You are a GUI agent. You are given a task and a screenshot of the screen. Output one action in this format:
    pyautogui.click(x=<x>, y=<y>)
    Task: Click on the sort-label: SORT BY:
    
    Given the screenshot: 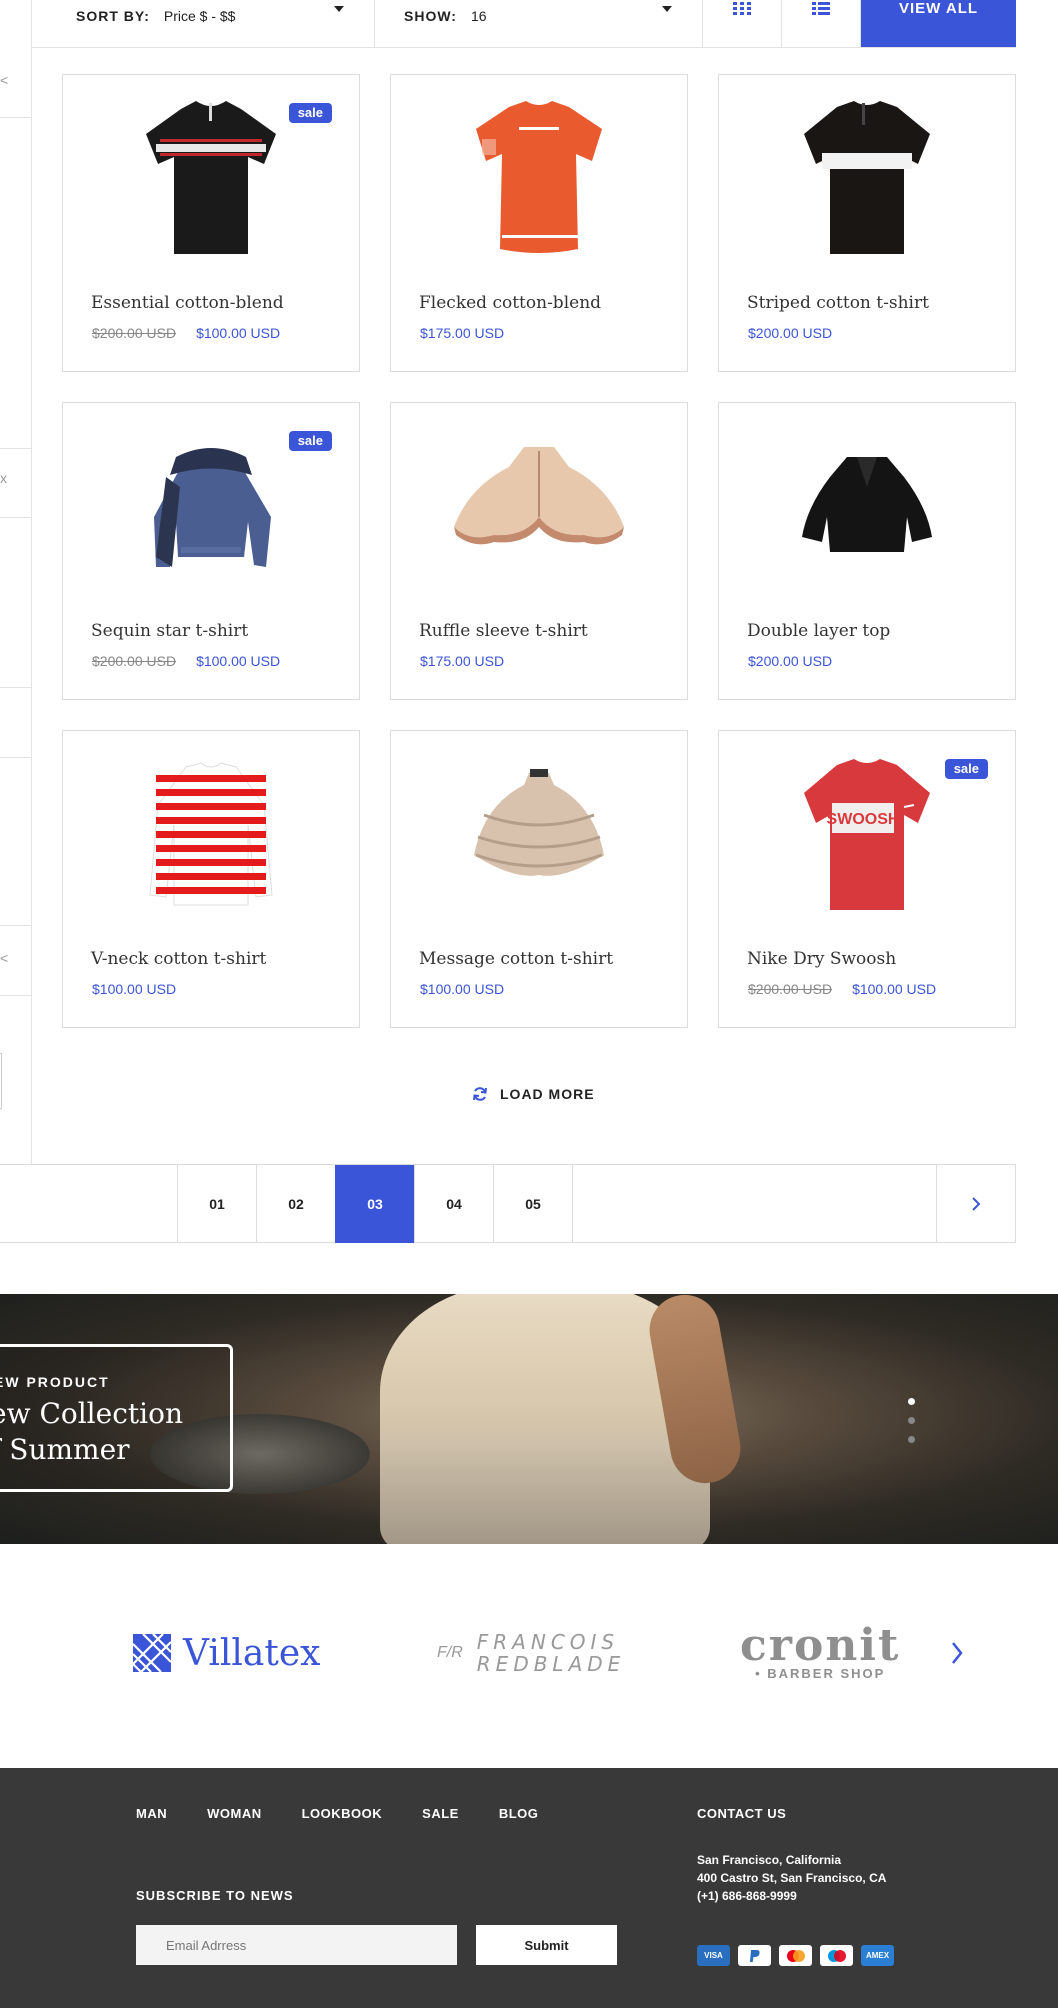 What is the action you would take?
    pyautogui.click(x=113, y=15)
    